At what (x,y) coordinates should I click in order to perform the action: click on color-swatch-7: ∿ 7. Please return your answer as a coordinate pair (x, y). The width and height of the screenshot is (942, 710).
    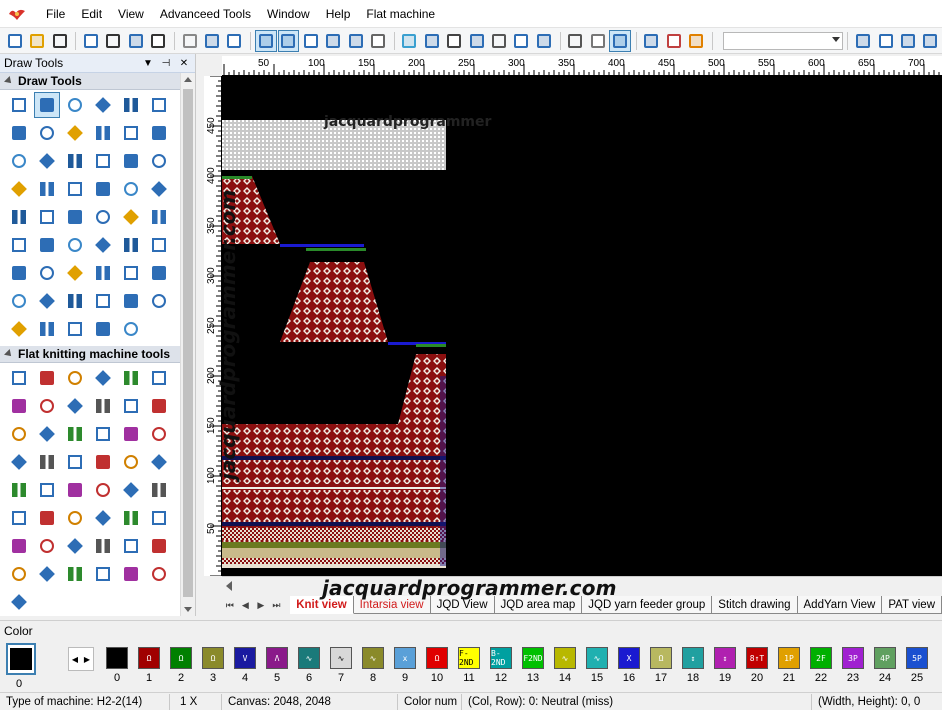
    Looking at the image, I should click on (341, 669).